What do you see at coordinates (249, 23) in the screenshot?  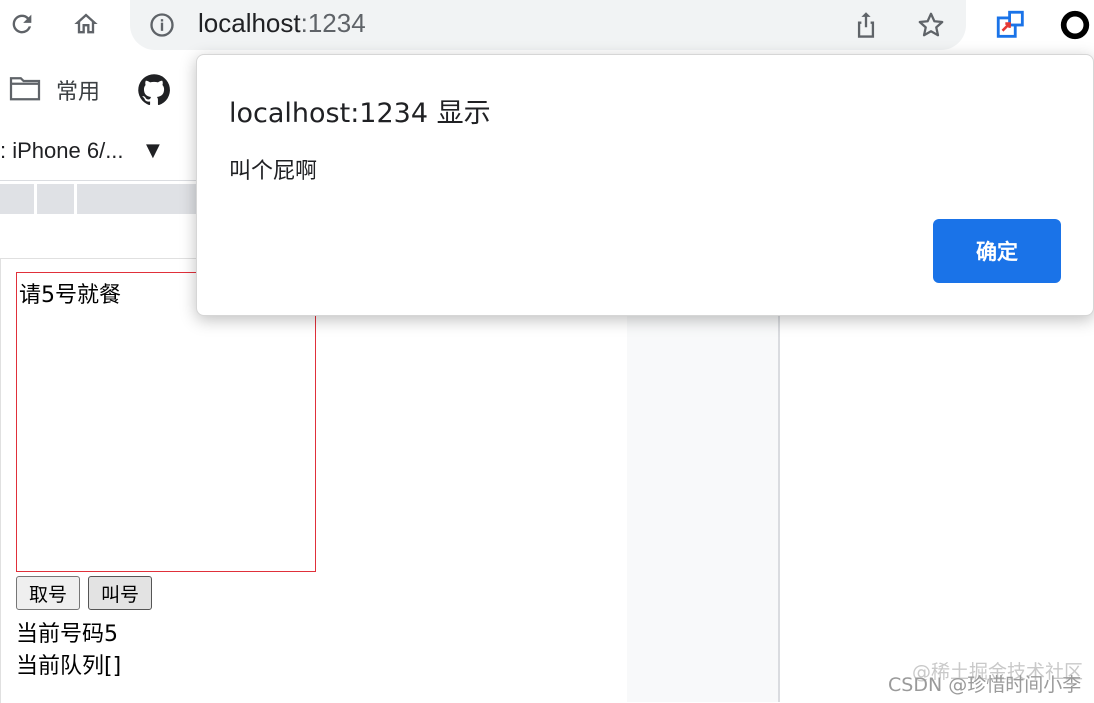 I see `url-host: localhost` at bounding box center [249, 23].